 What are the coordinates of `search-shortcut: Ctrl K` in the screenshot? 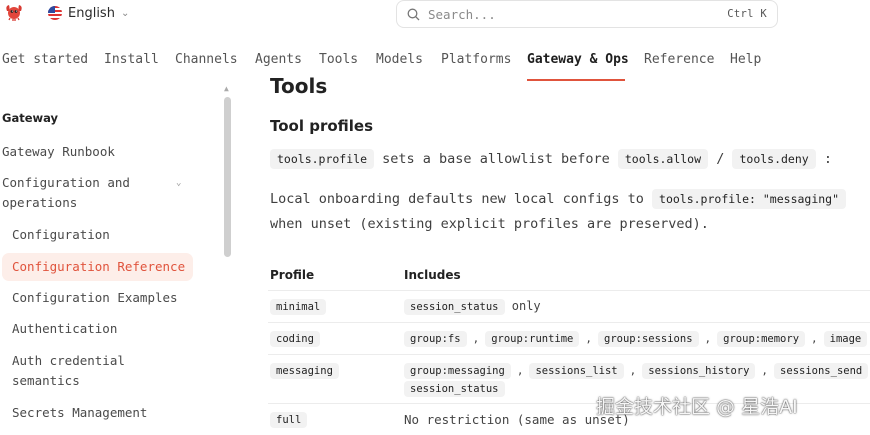 It's located at (747, 14).